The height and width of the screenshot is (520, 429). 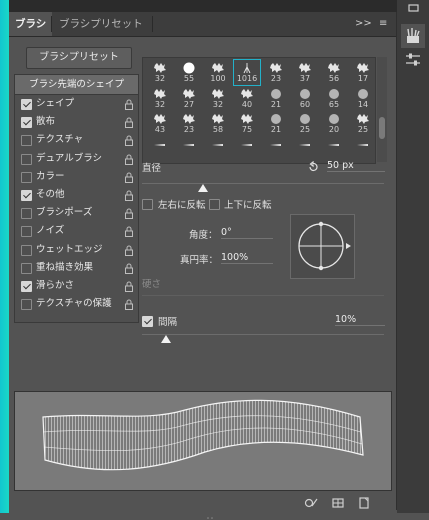 What do you see at coordinates (76, 85) in the screenshot?
I see `brush-tip-shape-item: ブラシ先端のシェイプ` at bounding box center [76, 85].